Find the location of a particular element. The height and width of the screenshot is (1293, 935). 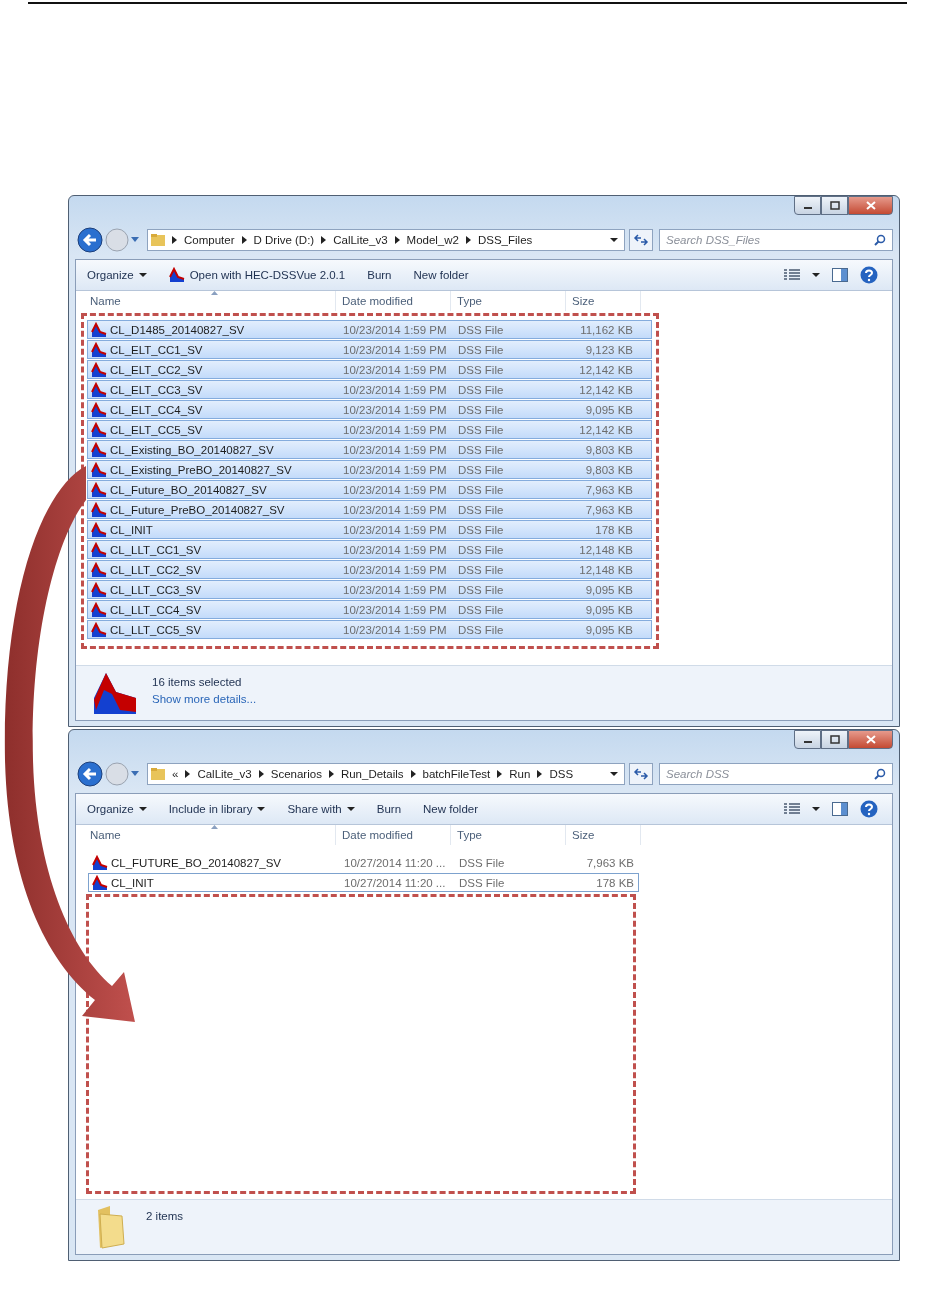

file-row: CL_D1485_20140827_SV 10/23/2014 1:59 PM DSS File 11,162 KB is located at coordinates (369, 329).